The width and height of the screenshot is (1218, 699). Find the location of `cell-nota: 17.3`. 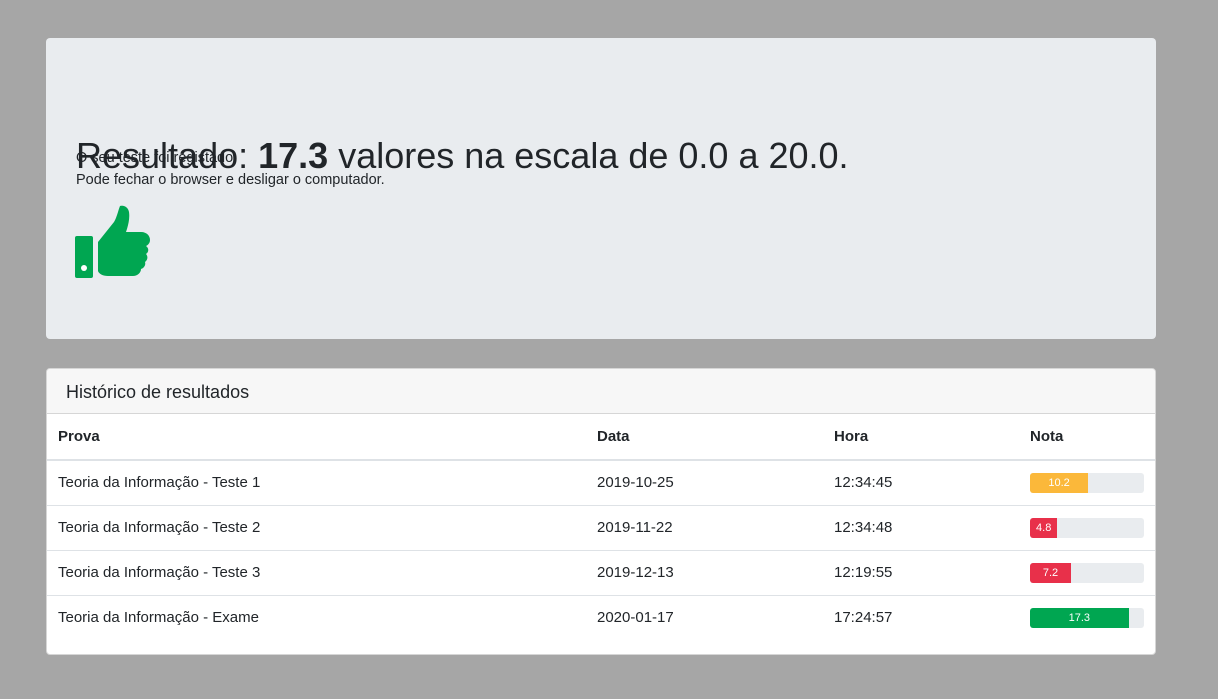

cell-nota: 17.3 is located at coordinates (1087, 617).